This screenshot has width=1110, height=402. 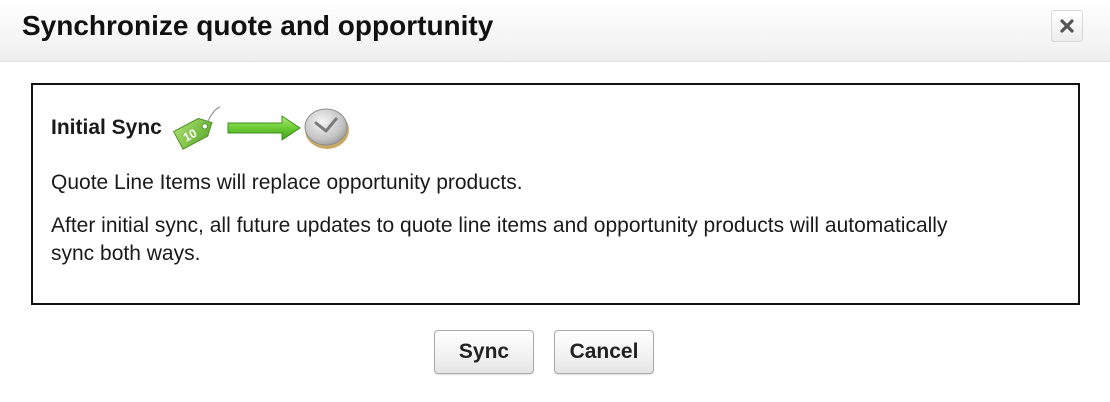 What do you see at coordinates (258, 25) in the screenshot?
I see `dialog-title: Synchronize quote and opportunity` at bounding box center [258, 25].